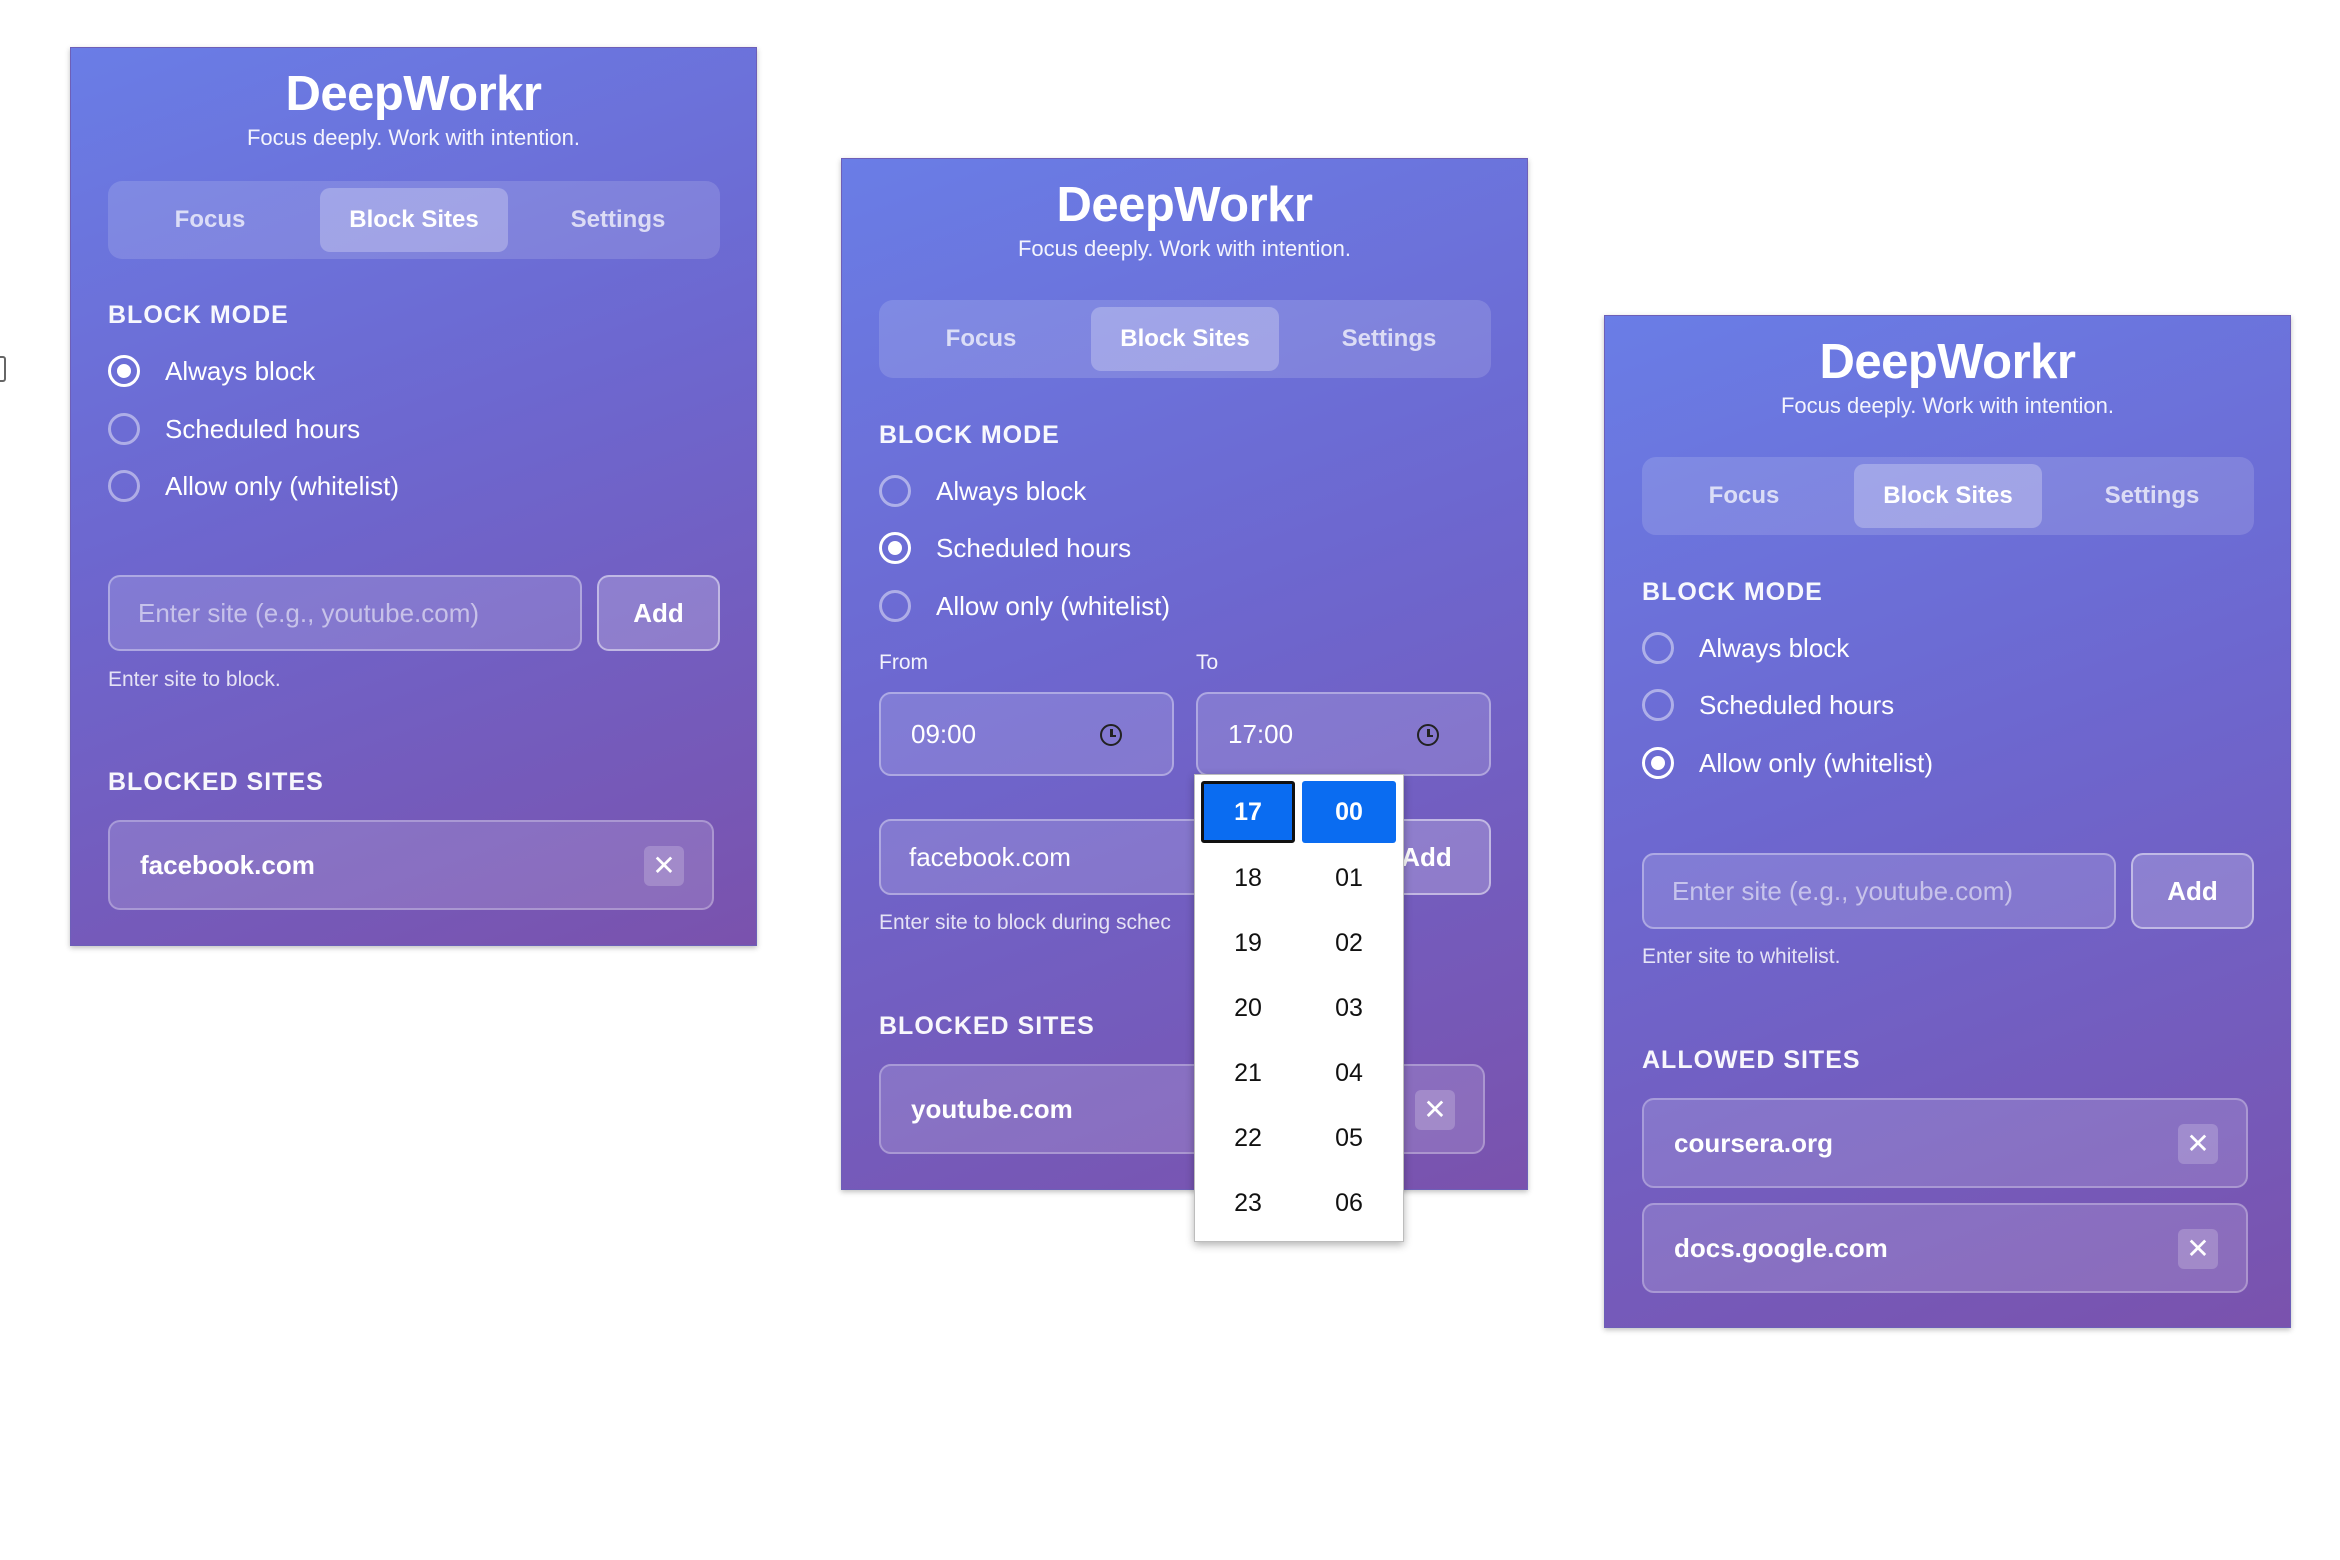  What do you see at coordinates (1248, 943) in the screenshot?
I see `hour-option: 19` at bounding box center [1248, 943].